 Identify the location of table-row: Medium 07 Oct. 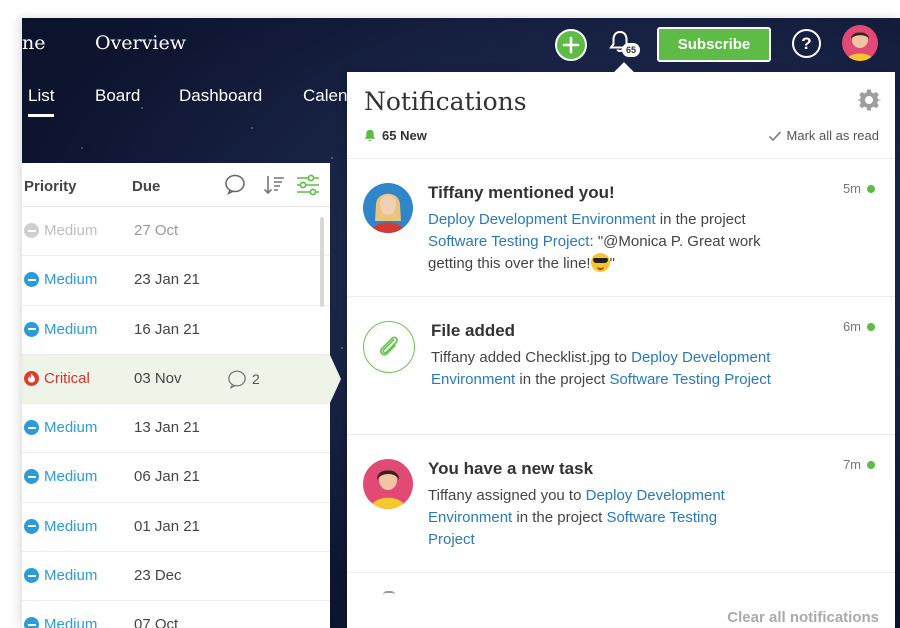
(176, 614).